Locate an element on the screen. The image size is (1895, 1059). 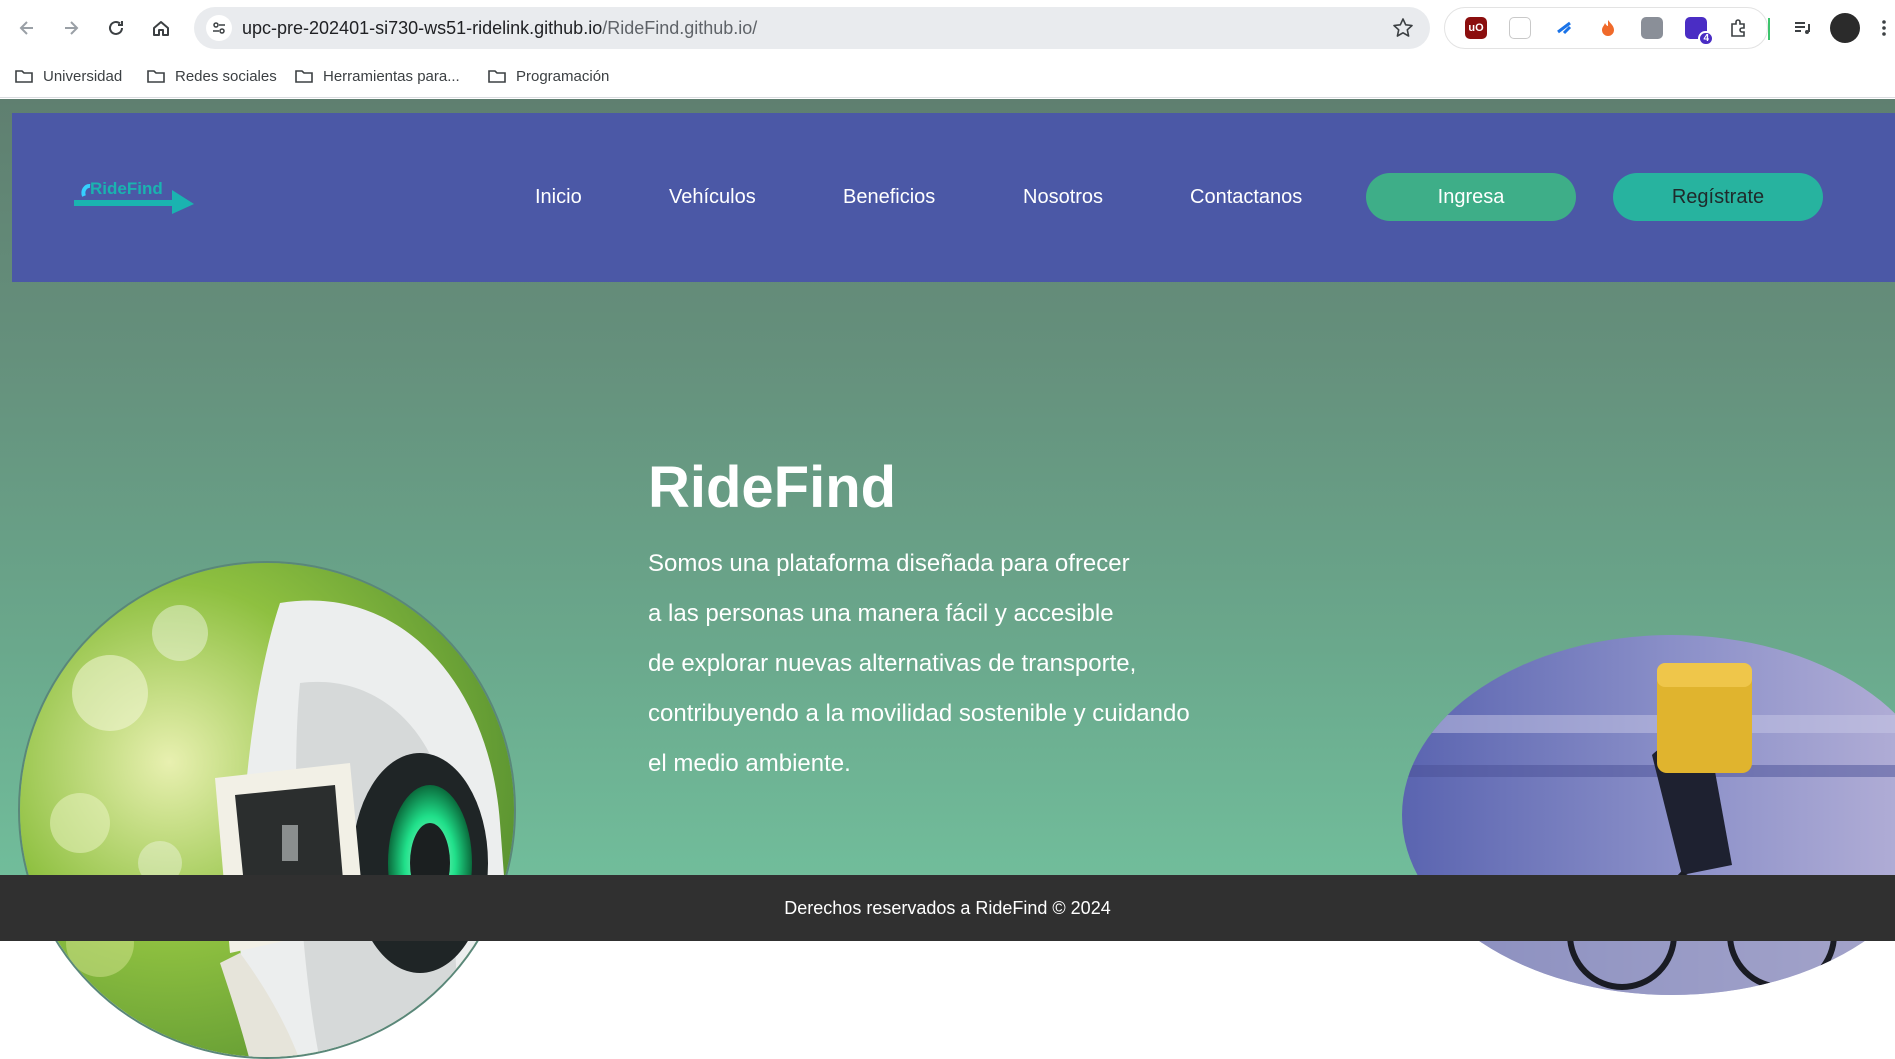
divider is located at coordinates (1769, 29).